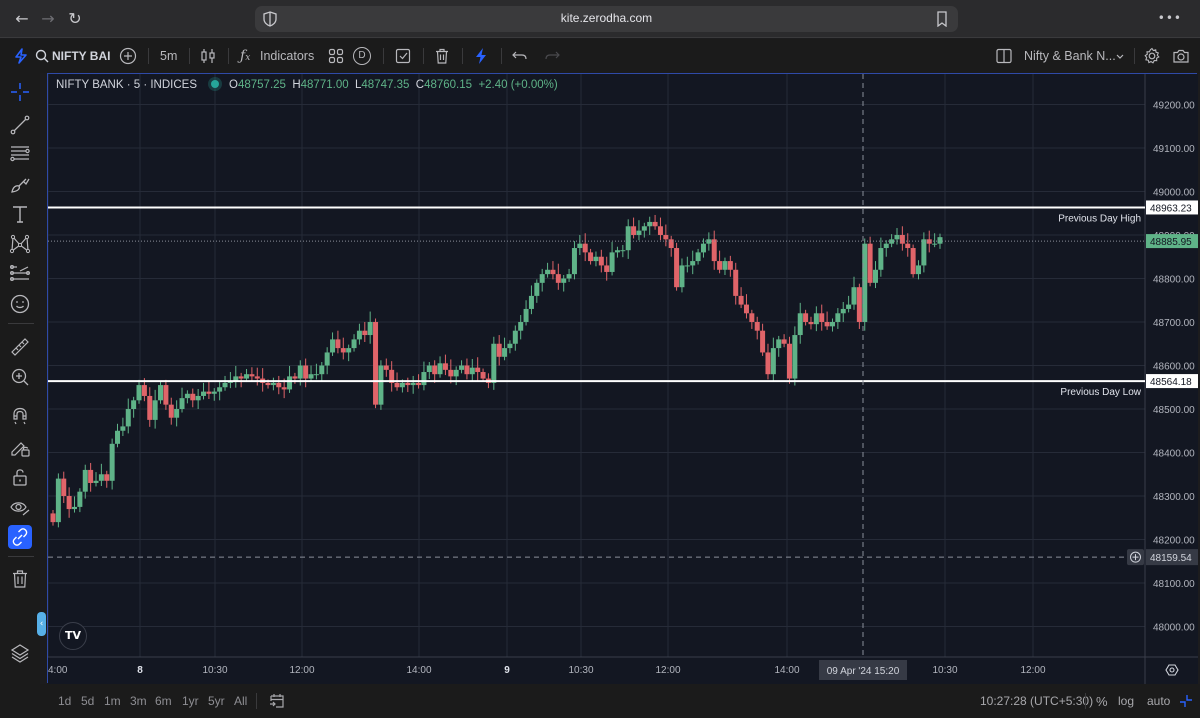 Image resolution: width=1200 pixels, height=718 pixels. What do you see at coordinates (216, 701) in the screenshot?
I see `range-button-5yr: 5yr` at bounding box center [216, 701].